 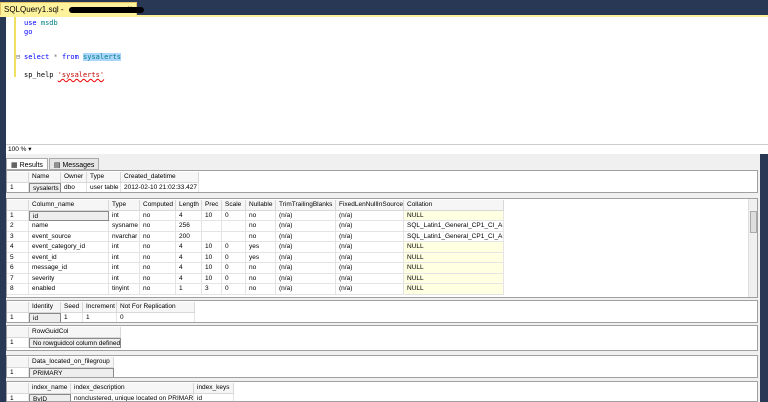 What do you see at coordinates (74, 177) in the screenshot?
I see `column-header: Owner` at bounding box center [74, 177].